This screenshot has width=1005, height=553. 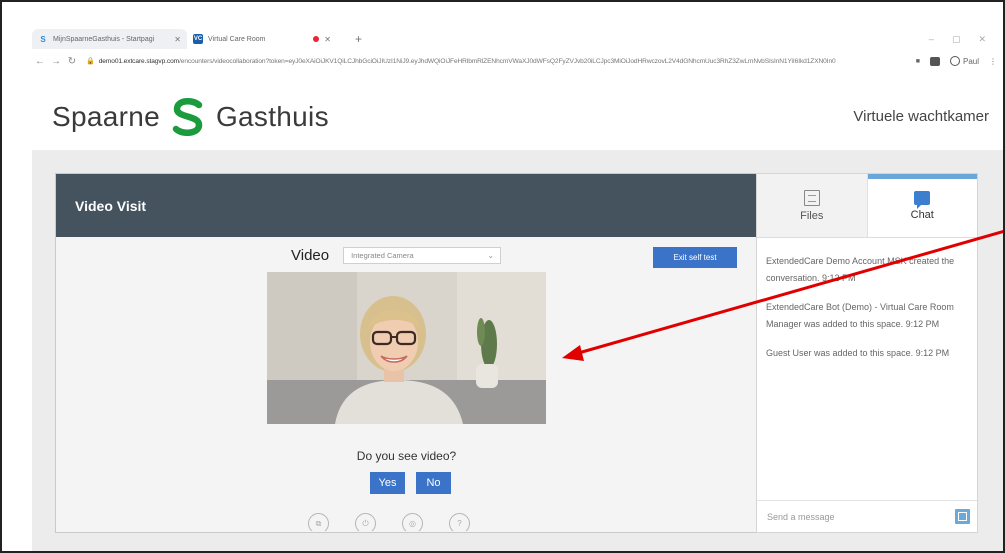 I want to click on url-host: demo01.extcare.stagvp.com, so click(x=139, y=61).